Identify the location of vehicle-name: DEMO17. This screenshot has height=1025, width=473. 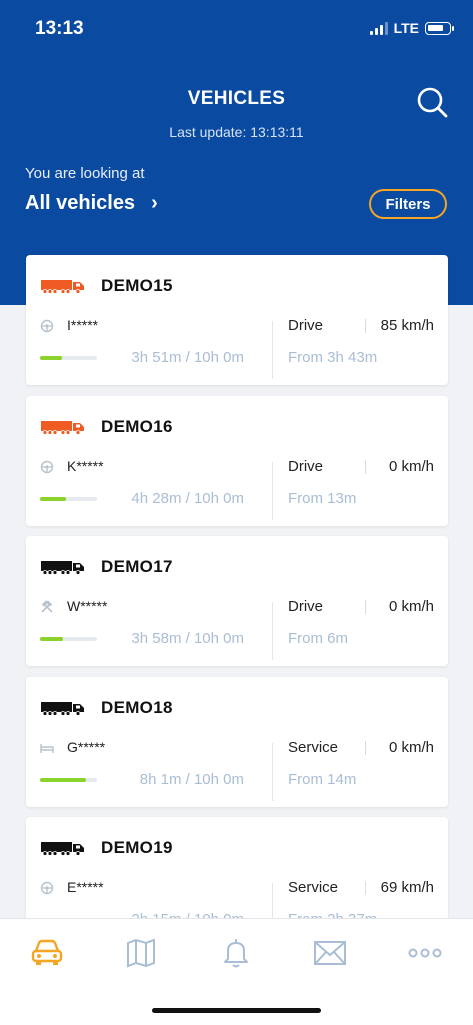
(137, 566).